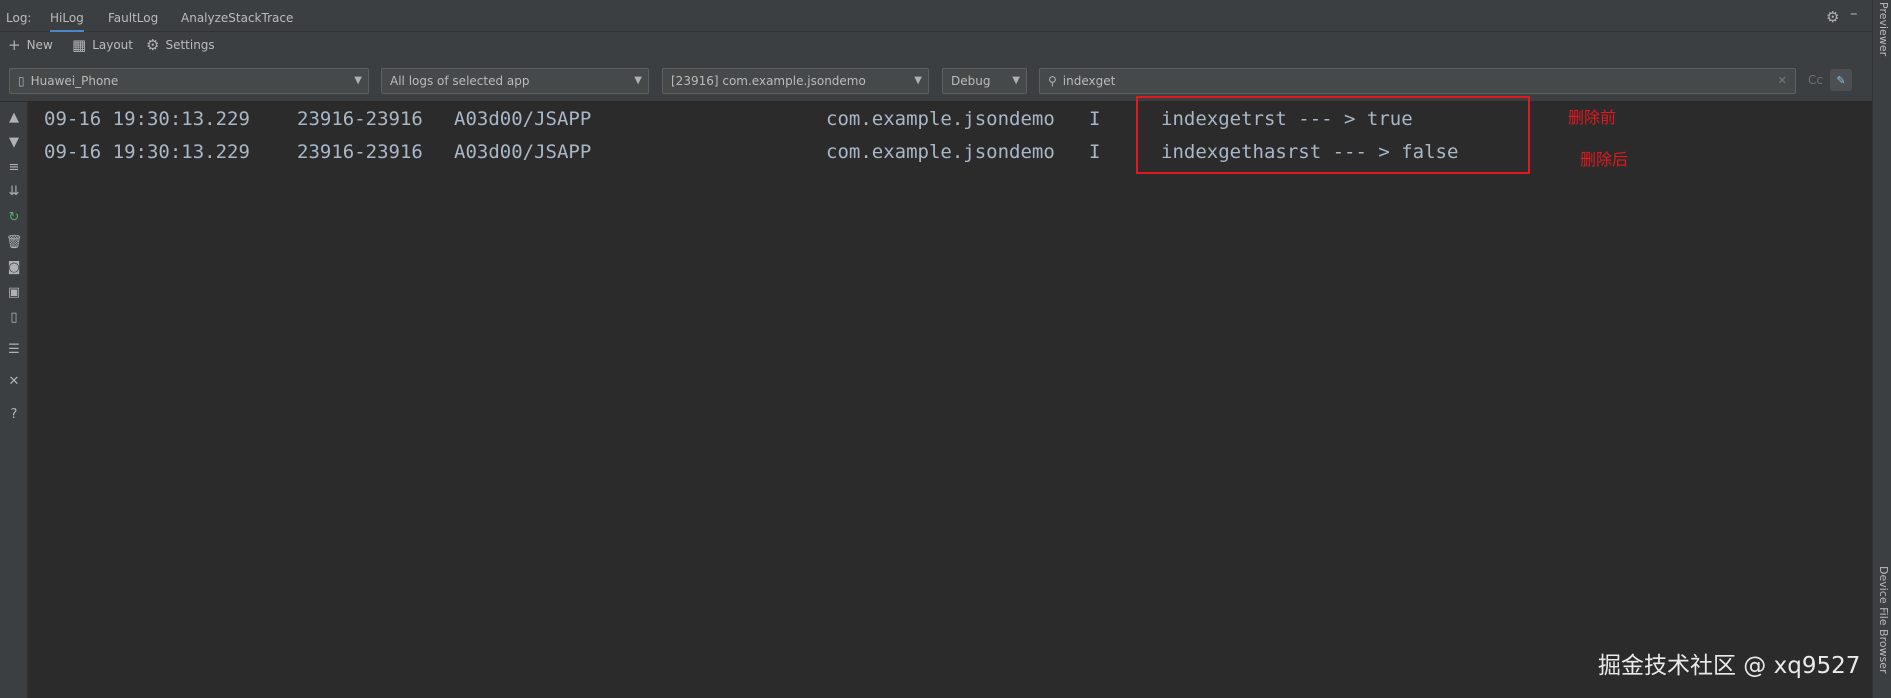  What do you see at coordinates (1883, 29) in the screenshot?
I see `previewer-tab: Previewer` at bounding box center [1883, 29].